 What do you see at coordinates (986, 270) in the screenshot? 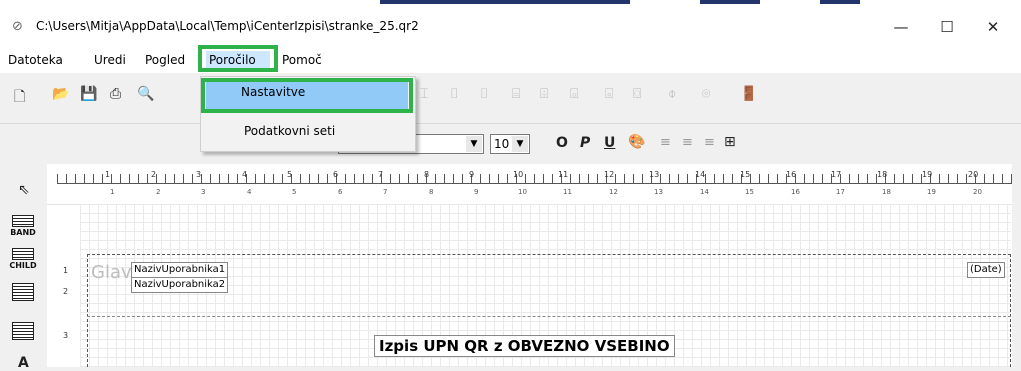
I see `field-date: (Date)` at bounding box center [986, 270].